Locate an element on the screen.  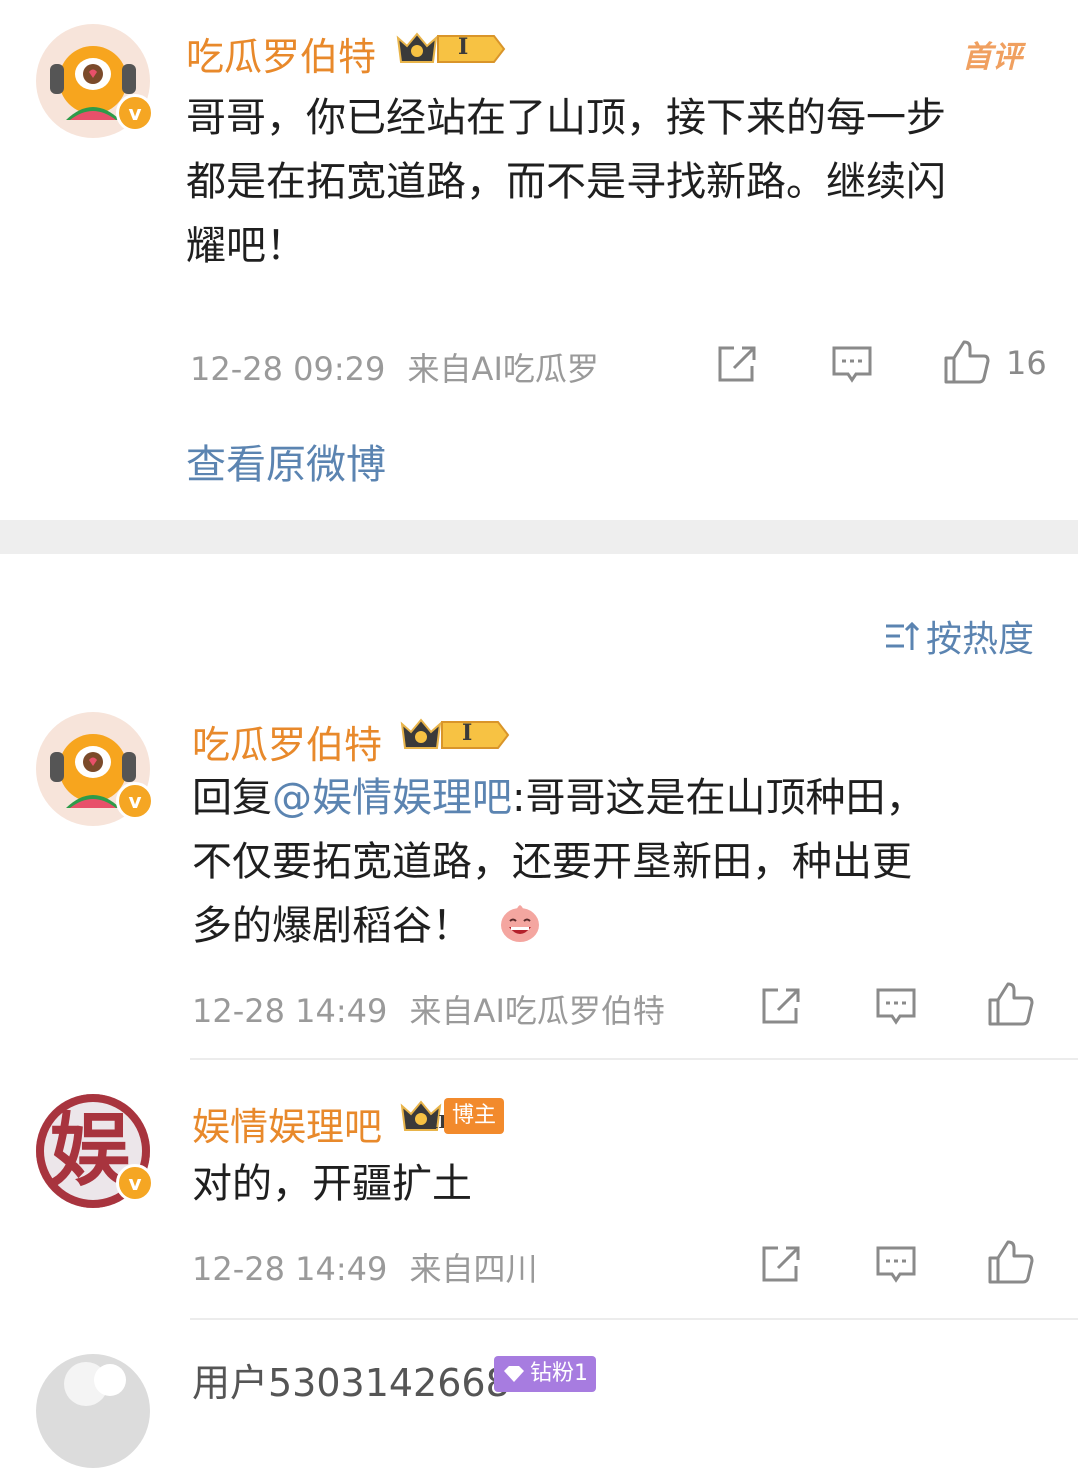
view-original-weibo-link: 查看原微博 is located at coordinates (286, 461).